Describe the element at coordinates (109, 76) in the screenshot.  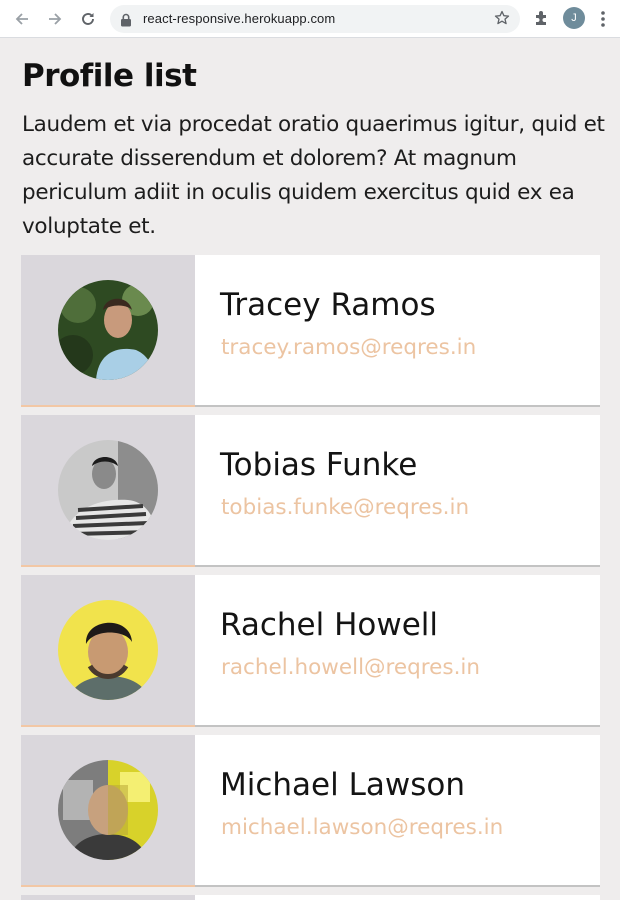
I see `page-title: Profile list` at that location.